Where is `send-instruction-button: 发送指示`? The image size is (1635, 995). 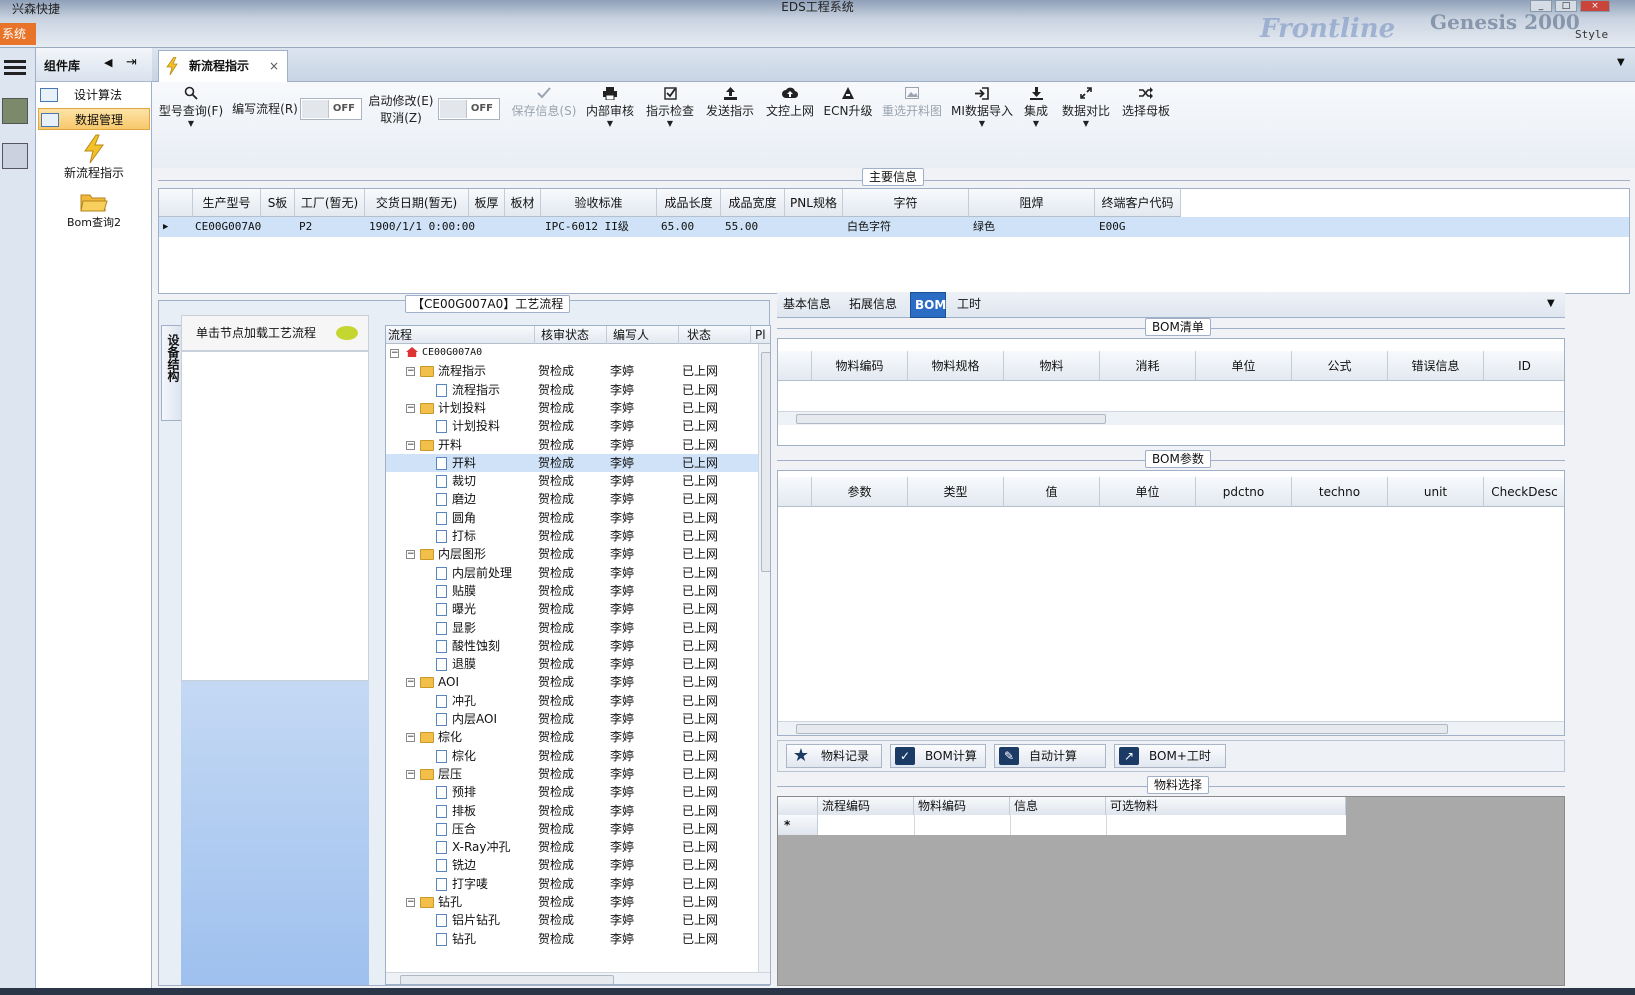
send-instruction-button: 发送指示 is located at coordinates (730, 107).